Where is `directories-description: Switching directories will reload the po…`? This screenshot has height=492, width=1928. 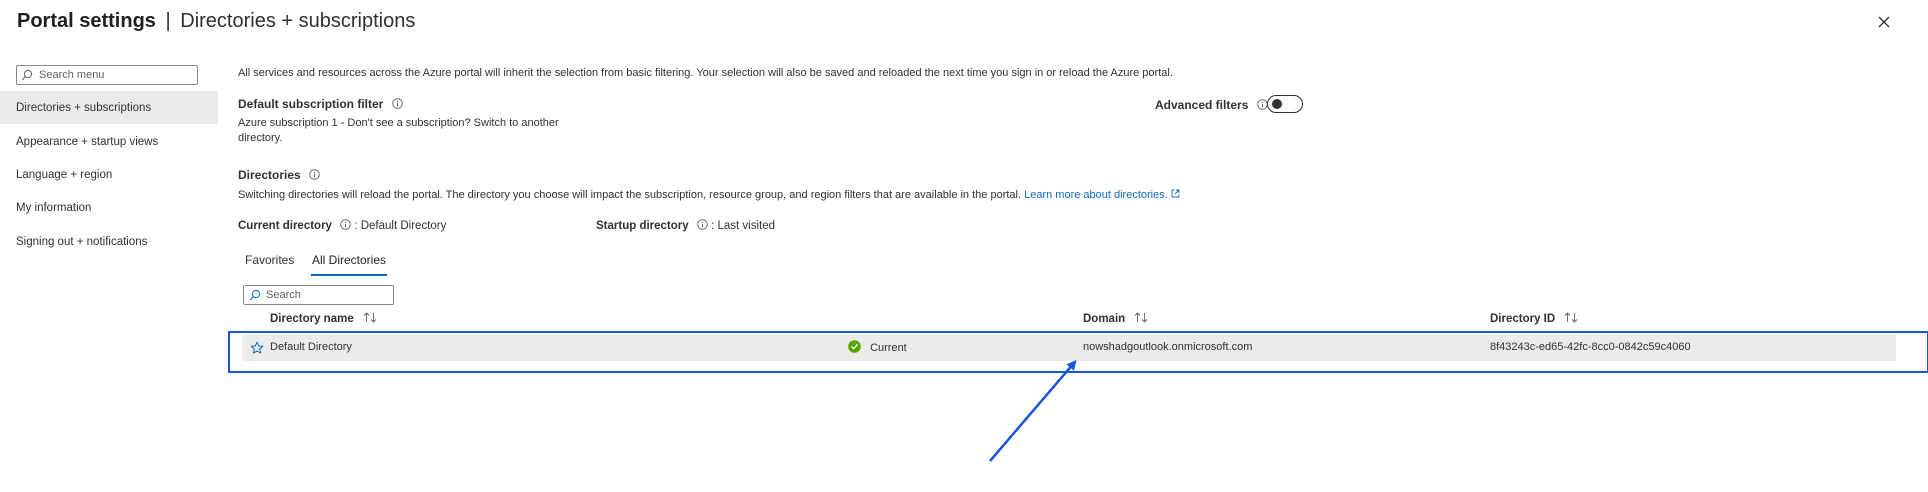 directories-description: Switching directories will reload the po… is located at coordinates (709, 195).